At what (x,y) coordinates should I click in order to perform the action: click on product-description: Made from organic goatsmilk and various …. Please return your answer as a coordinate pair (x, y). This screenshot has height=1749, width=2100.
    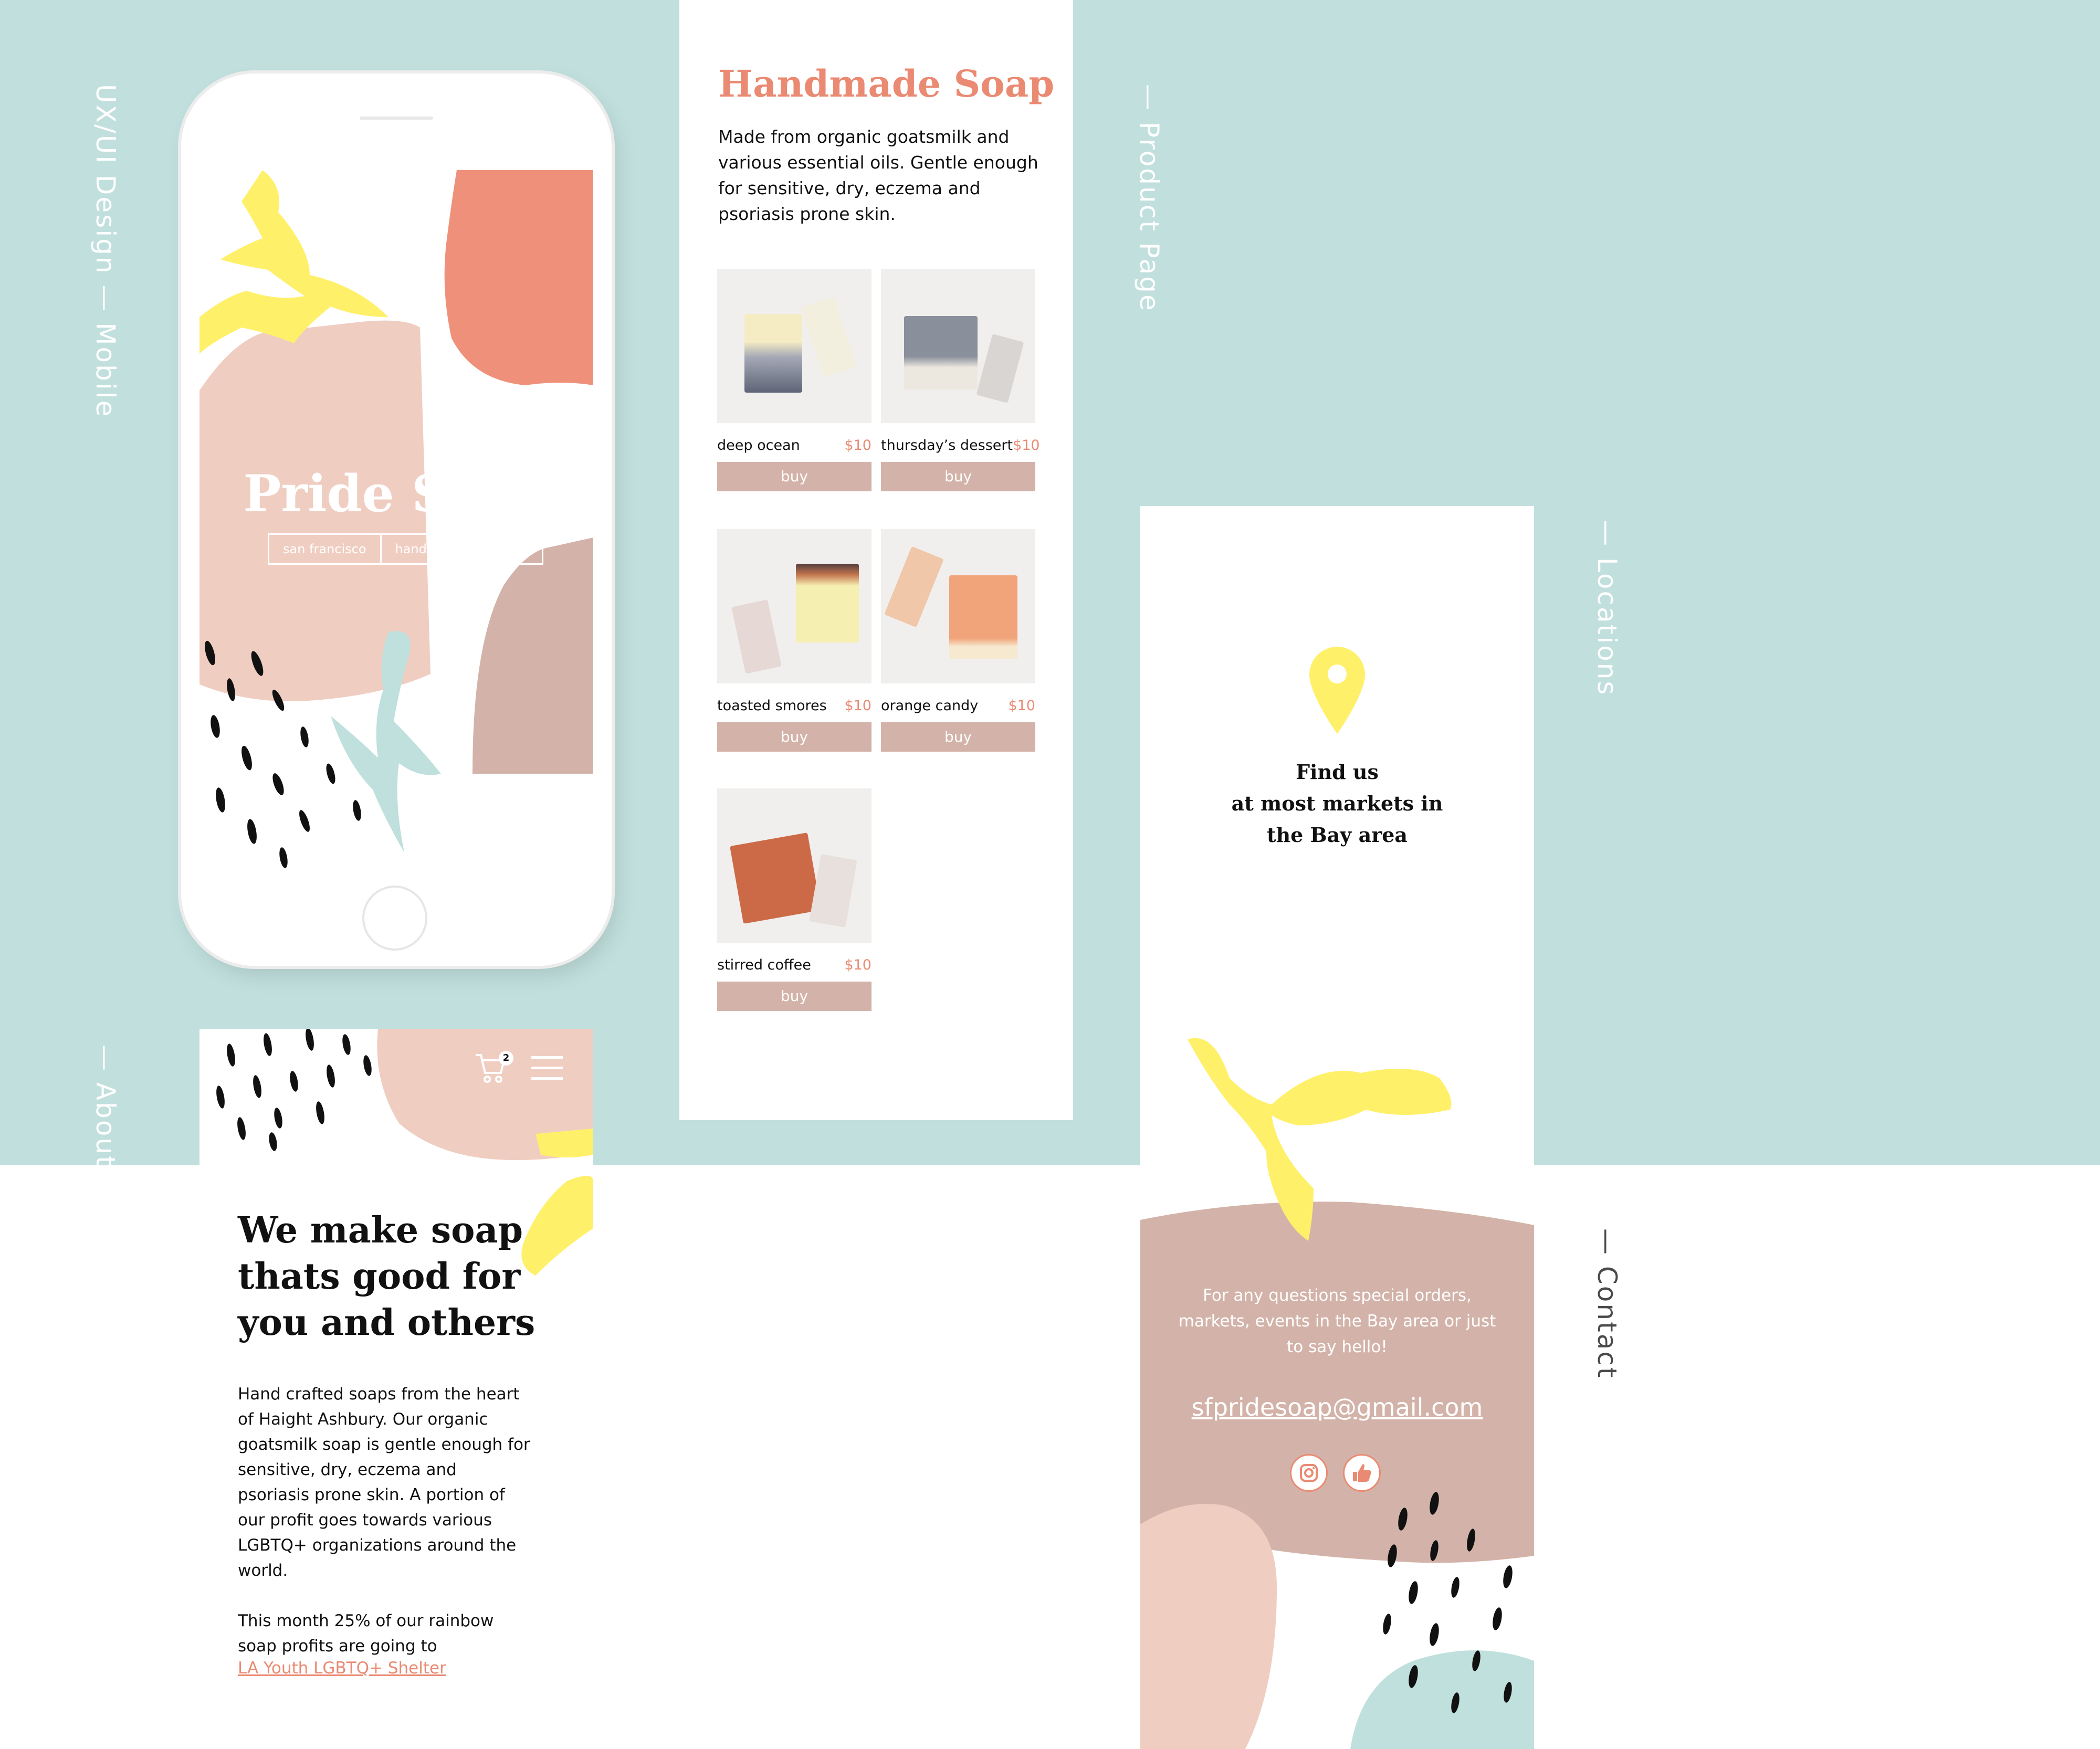
    Looking at the image, I should click on (878, 175).